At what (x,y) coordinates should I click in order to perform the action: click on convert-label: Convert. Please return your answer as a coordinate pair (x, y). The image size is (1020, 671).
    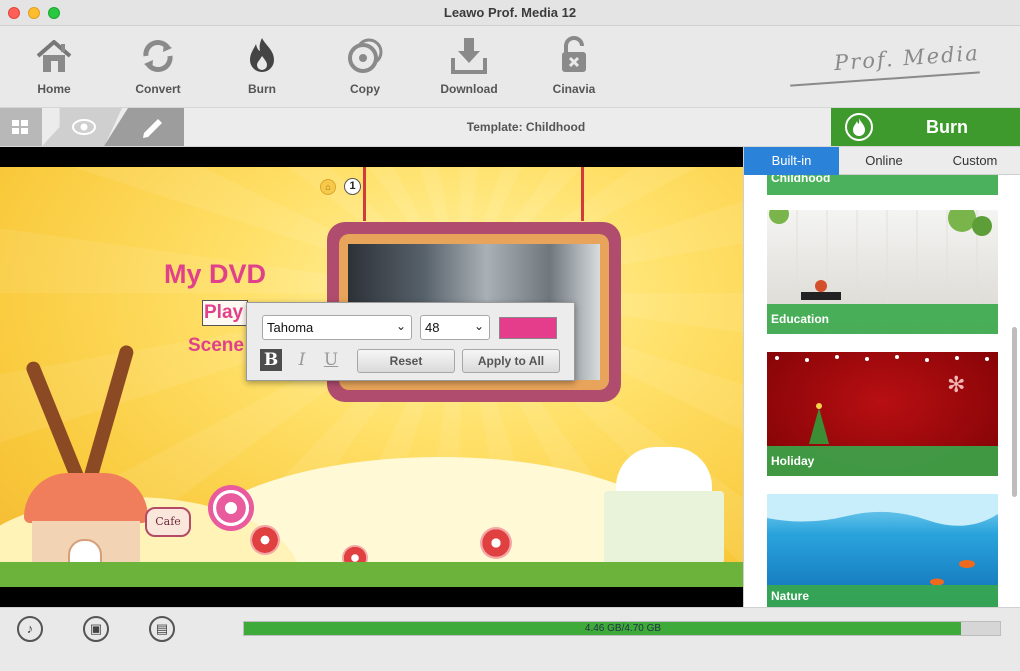
    Looking at the image, I should click on (158, 89).